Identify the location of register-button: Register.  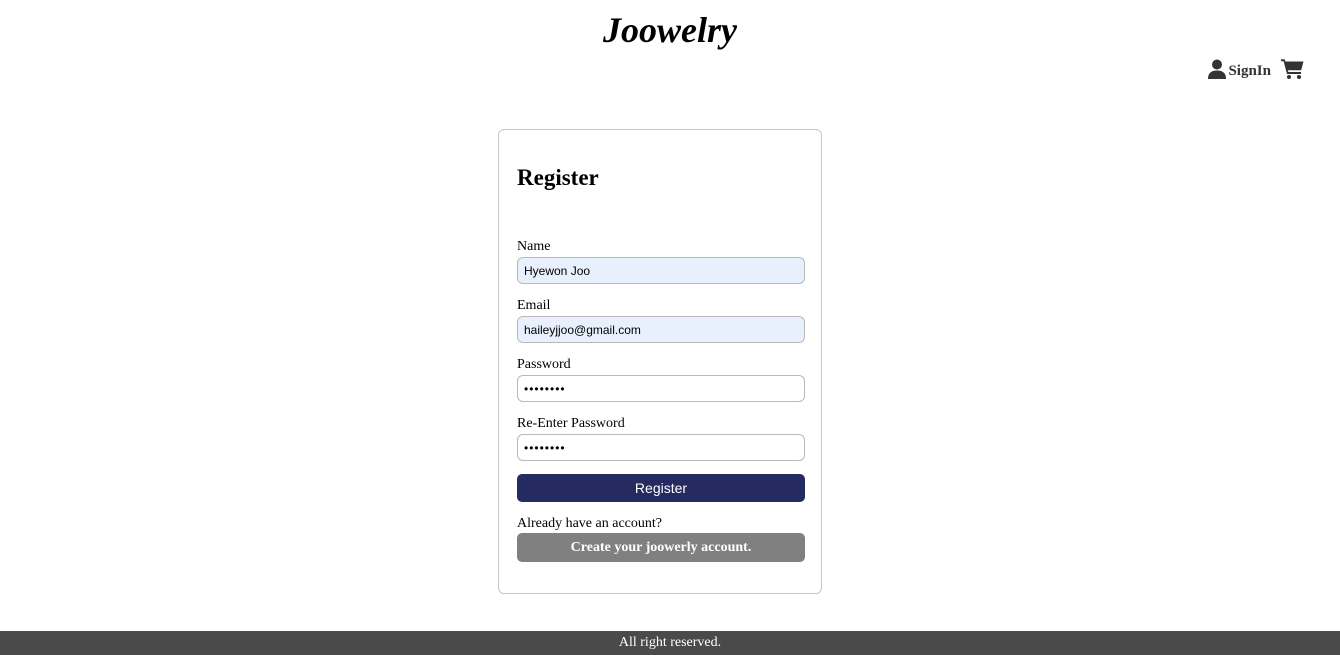
(661, 488).